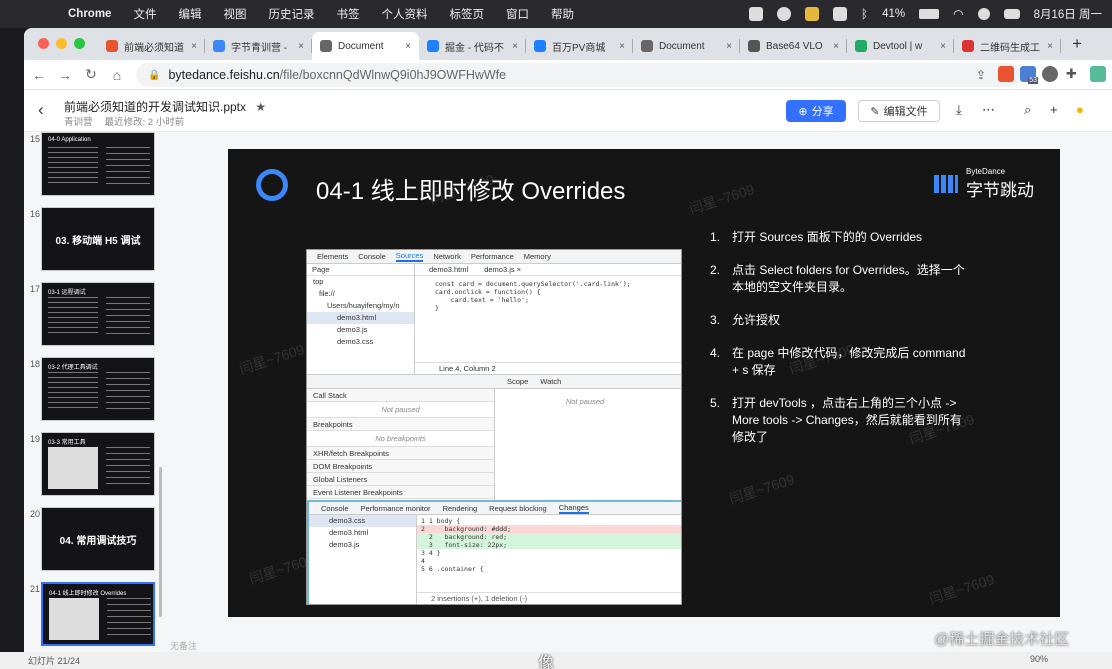  What do you see at coordinates (35, 514) in the screenshot?
I see `thumbnail-number: 20` at bounding box center [35, 514].